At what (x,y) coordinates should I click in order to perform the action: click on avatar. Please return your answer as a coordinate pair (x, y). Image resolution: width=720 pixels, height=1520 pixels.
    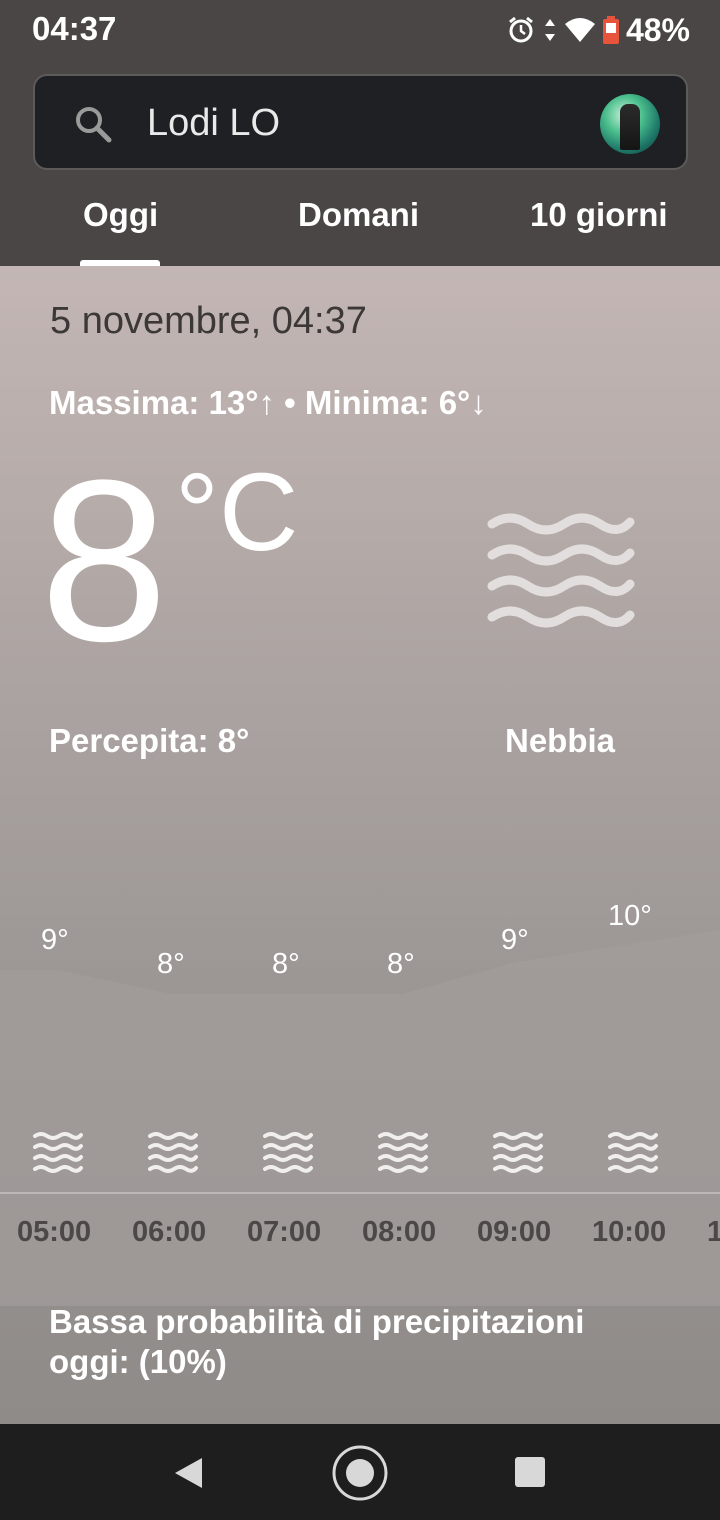
    Looking at the image, I should click on (630, 124).